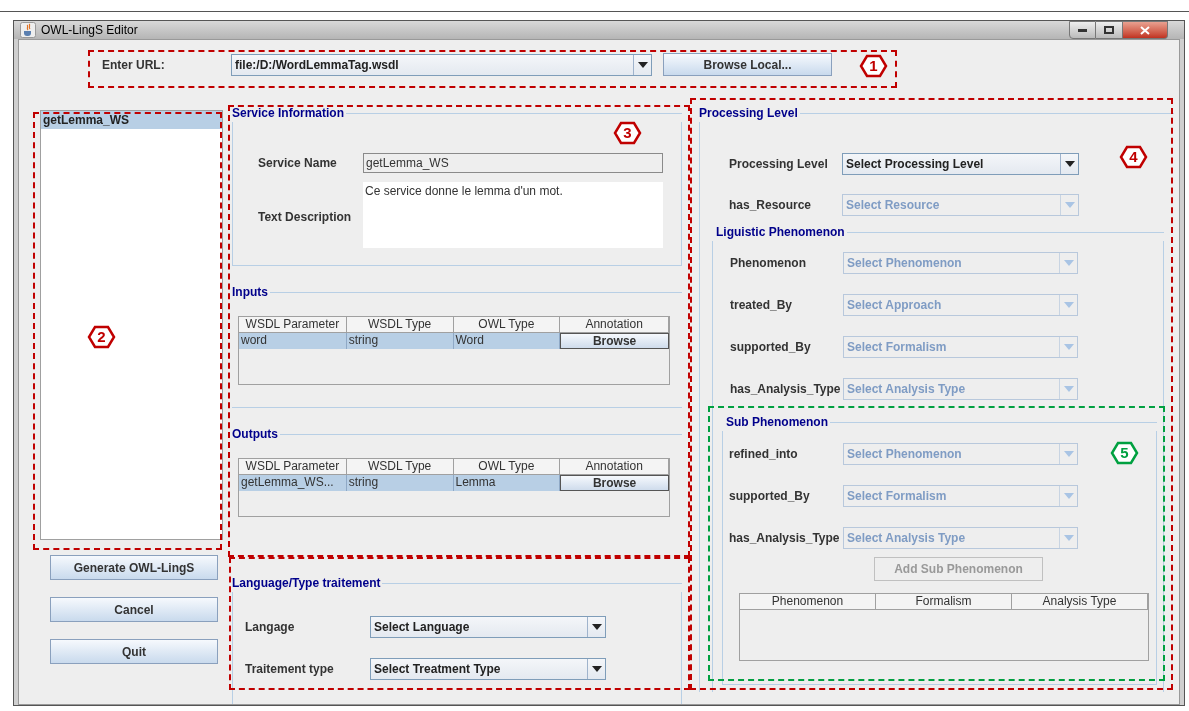 The height and width of the screenshot is (711, 1189). Describe the element at coordinates (768, 263) in the screenshot. I see `field-label: Phenomenon` at that location.